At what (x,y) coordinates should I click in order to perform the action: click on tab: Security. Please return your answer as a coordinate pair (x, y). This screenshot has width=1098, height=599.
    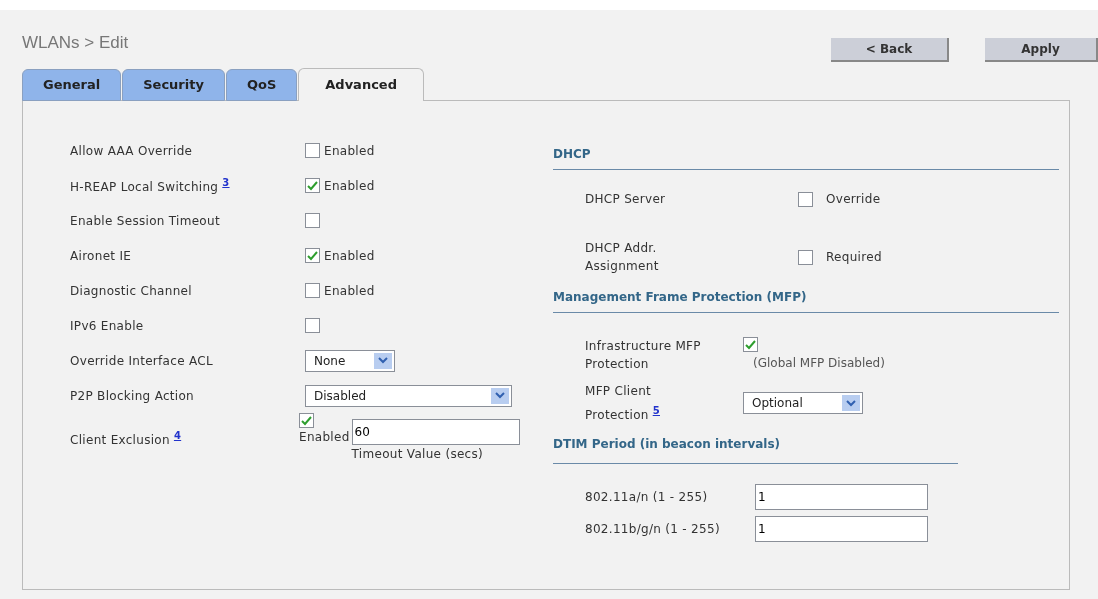
    Looking at the image, I should click on (173, 85).